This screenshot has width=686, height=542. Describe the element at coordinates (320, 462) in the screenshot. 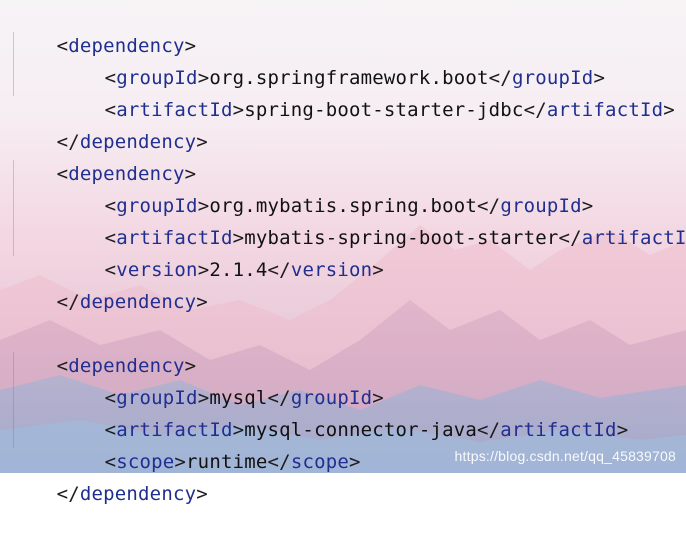

I see `tag-name: scope` at that location.